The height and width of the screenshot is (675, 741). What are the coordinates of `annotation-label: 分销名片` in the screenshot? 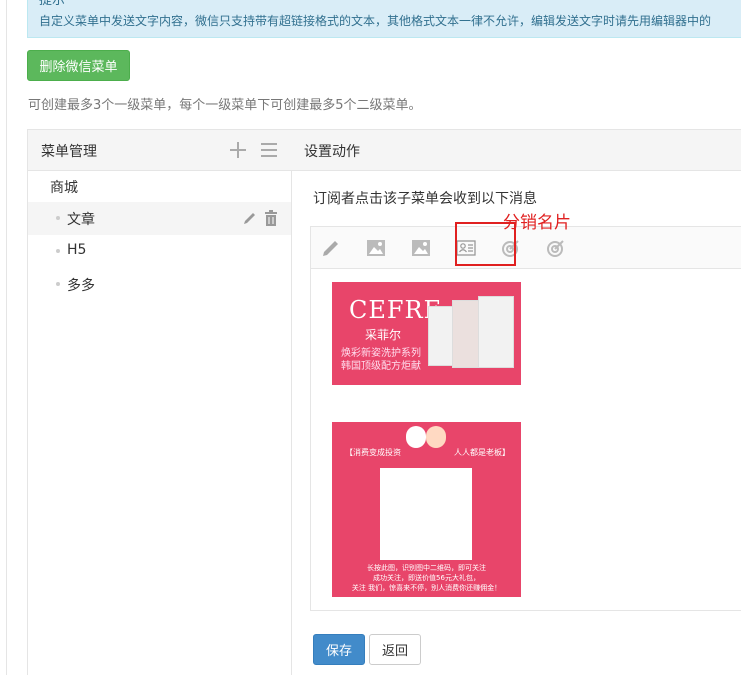 It's located at (537, 223).